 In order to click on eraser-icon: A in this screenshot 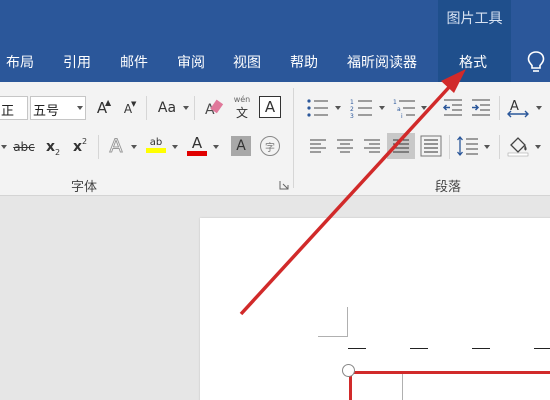, I will do `click(214, 108)`.